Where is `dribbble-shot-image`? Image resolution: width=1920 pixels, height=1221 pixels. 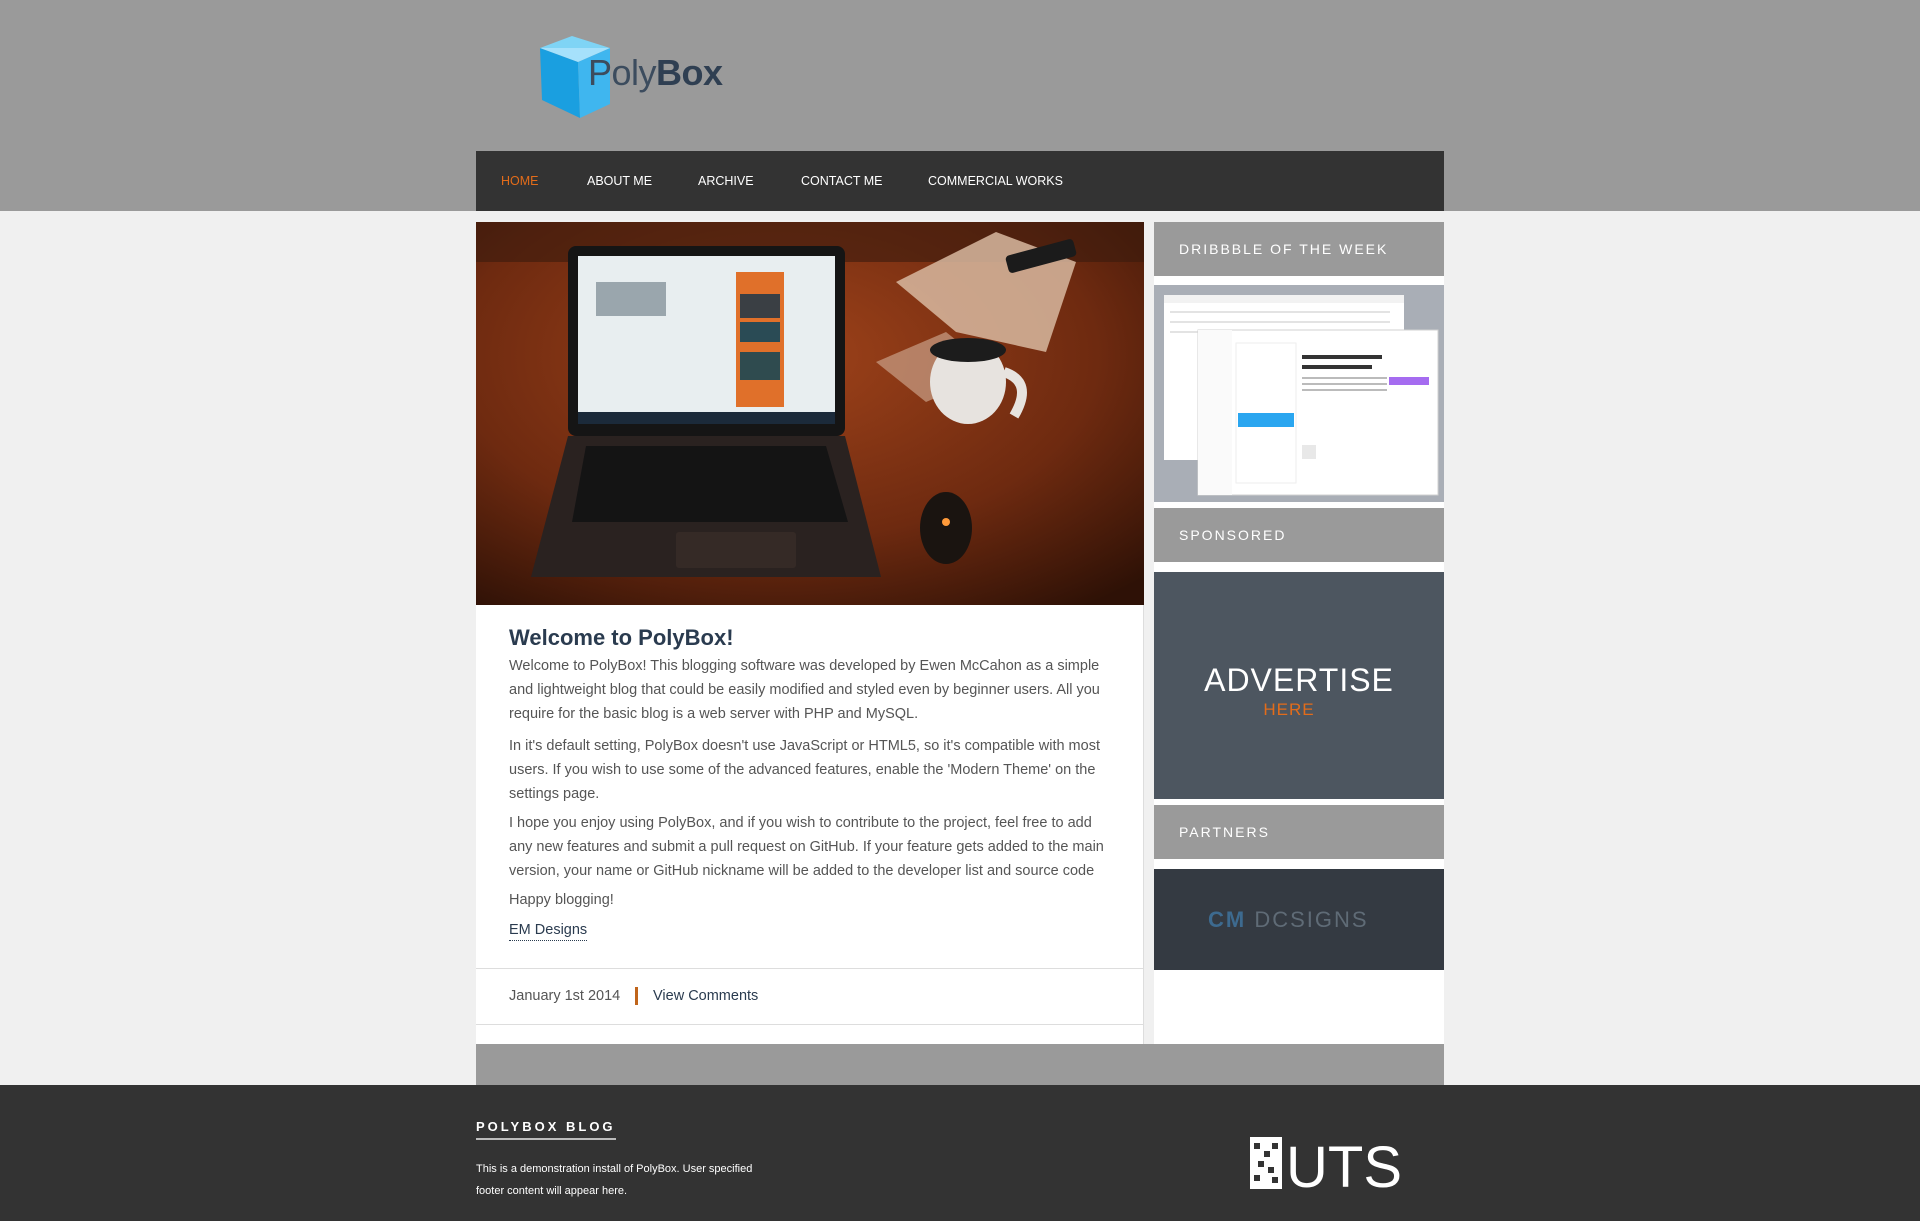 dribbble-shot-image is located at coordinates (1299, 393).